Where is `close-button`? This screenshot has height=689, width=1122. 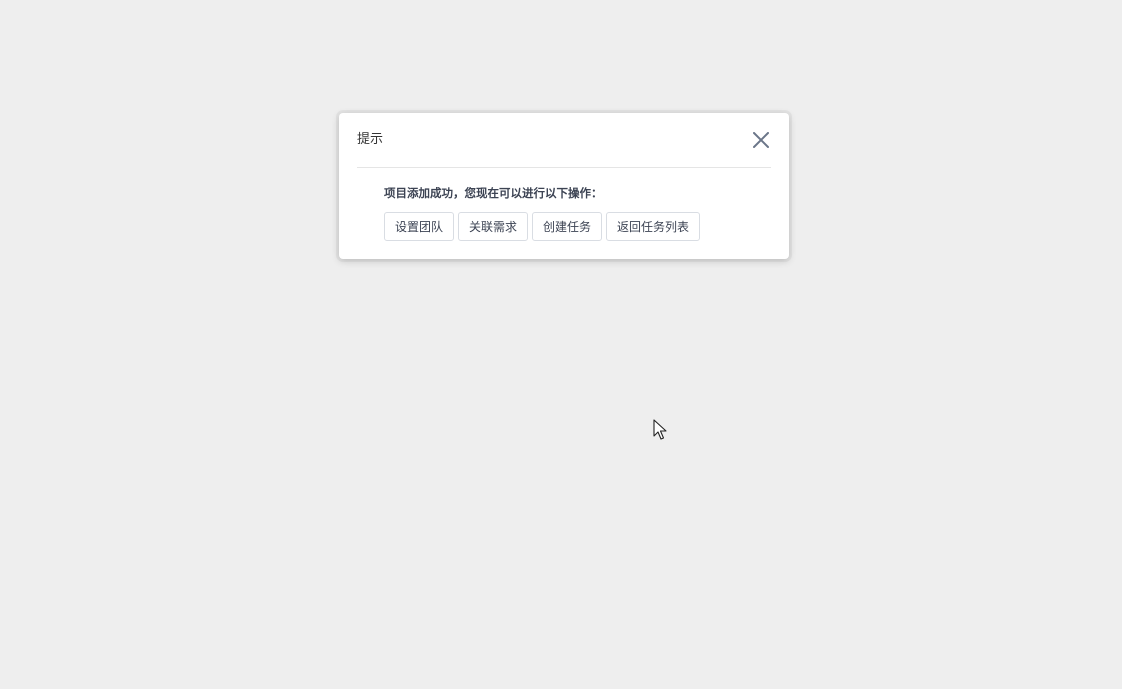 close-button is located at coordinates (761, 140).